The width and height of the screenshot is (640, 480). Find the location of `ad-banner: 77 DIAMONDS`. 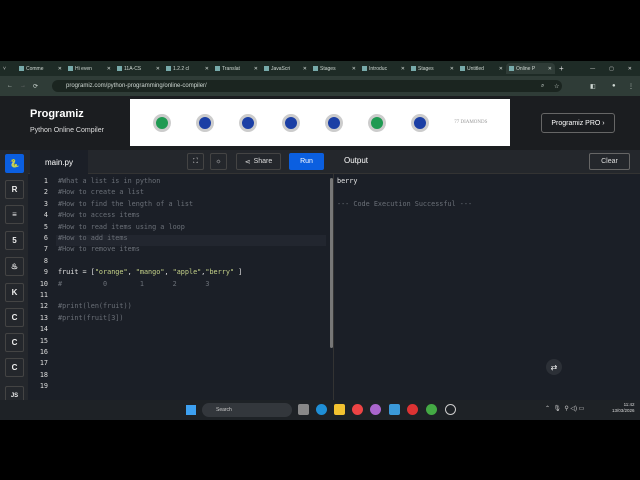

ad-banner: 77 DIAMONDS is located at coordinates (320, 122).